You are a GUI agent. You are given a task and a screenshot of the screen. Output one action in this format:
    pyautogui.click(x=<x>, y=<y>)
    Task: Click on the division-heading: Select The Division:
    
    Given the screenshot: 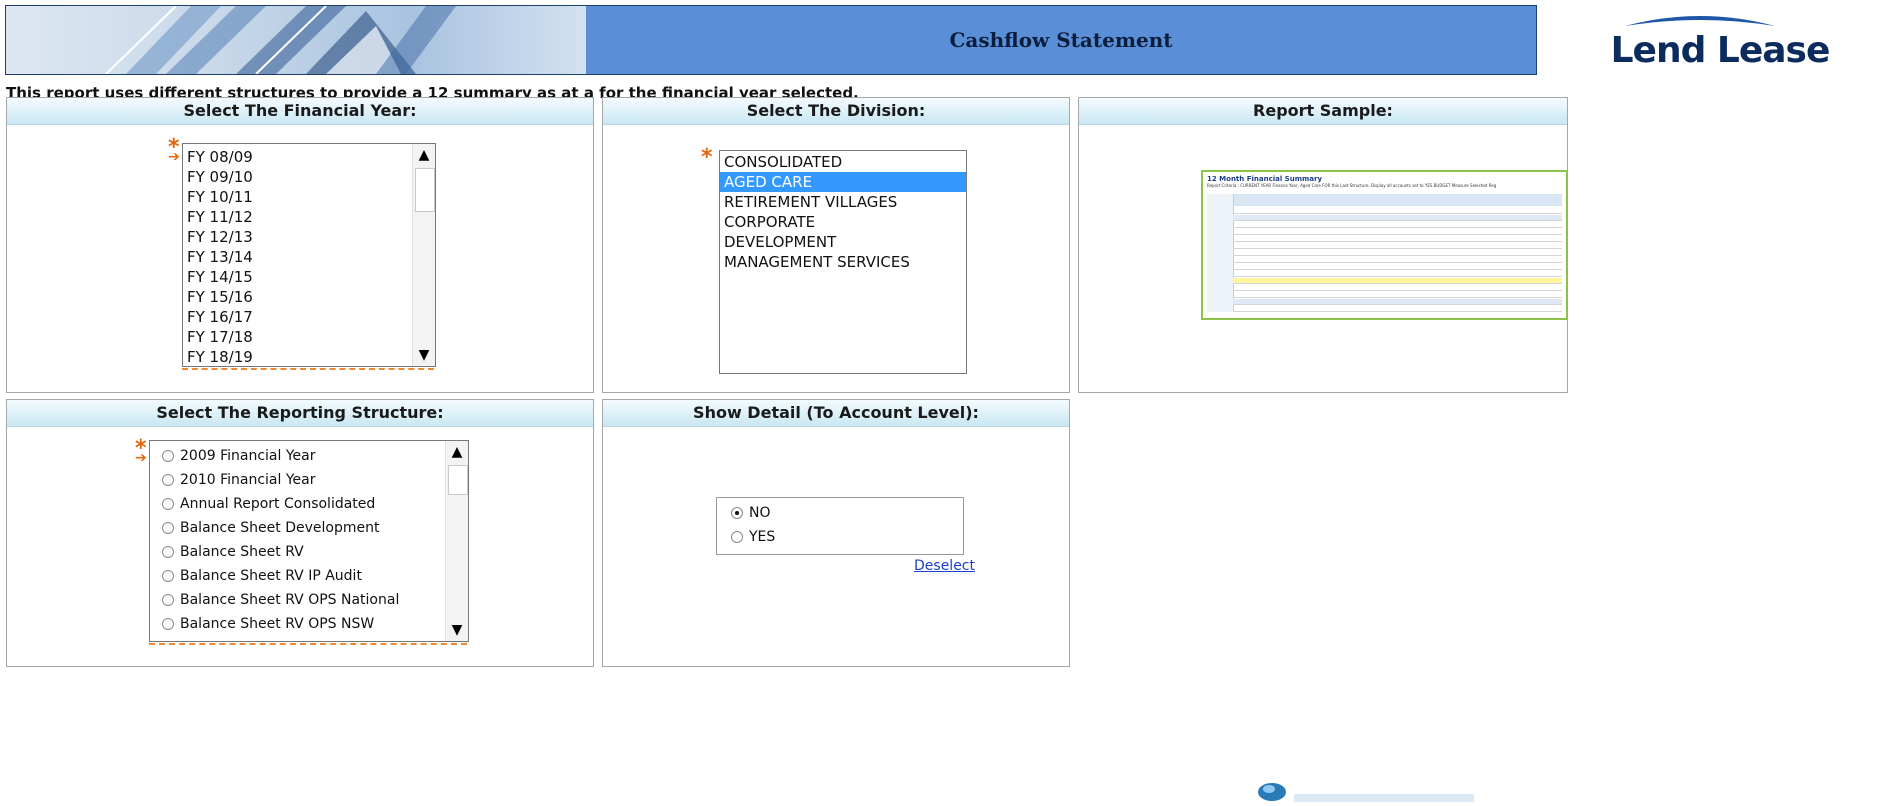 What is the action you would take?
    pyautogui.click(x=836, y=111)
    